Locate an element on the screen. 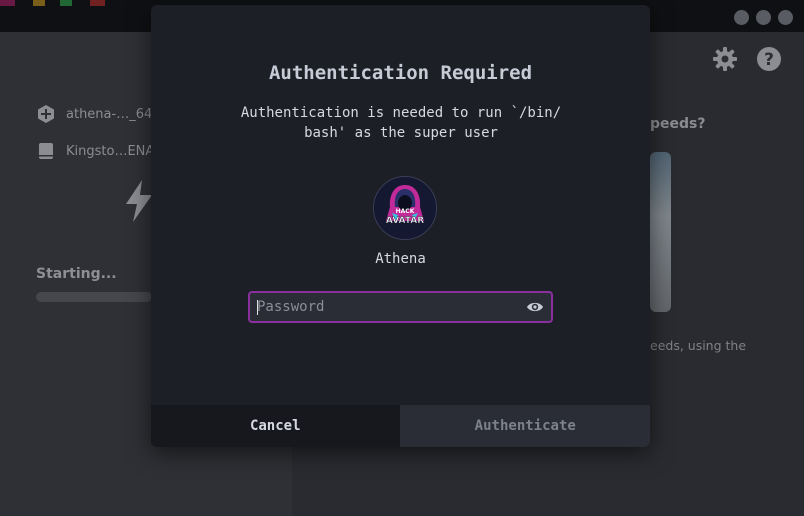 The width and height of the screenshot is (804, 516). device-image-label: athena-…_64.i is located at coordinates (113, 114).